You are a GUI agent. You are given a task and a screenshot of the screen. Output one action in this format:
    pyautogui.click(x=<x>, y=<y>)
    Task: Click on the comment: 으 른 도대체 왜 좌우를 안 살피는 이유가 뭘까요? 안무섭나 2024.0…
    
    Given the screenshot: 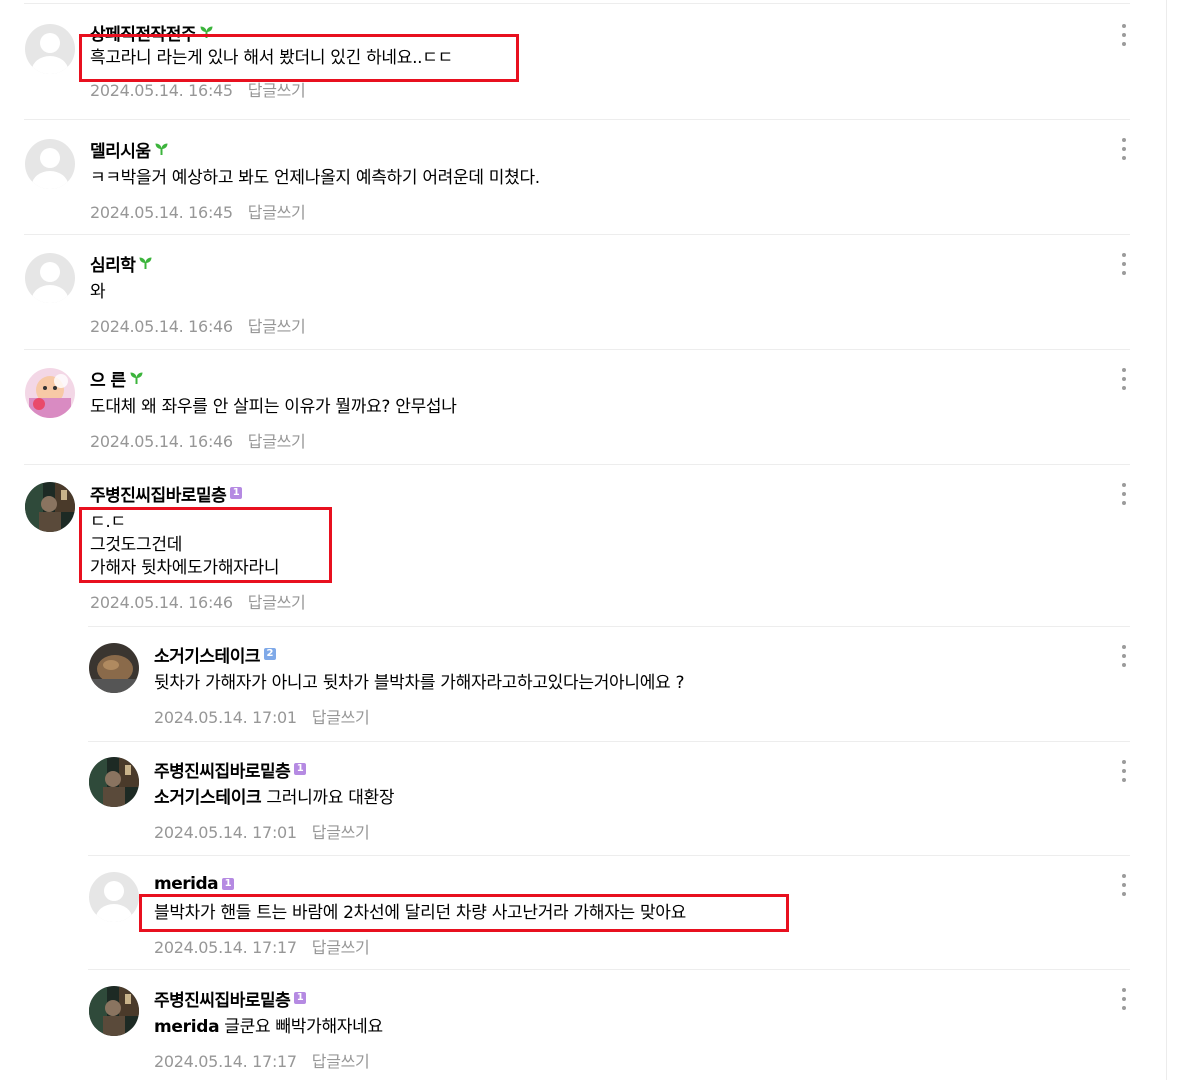 What is the action you would take?
    pyautogui.click(x=577, y=406)
    